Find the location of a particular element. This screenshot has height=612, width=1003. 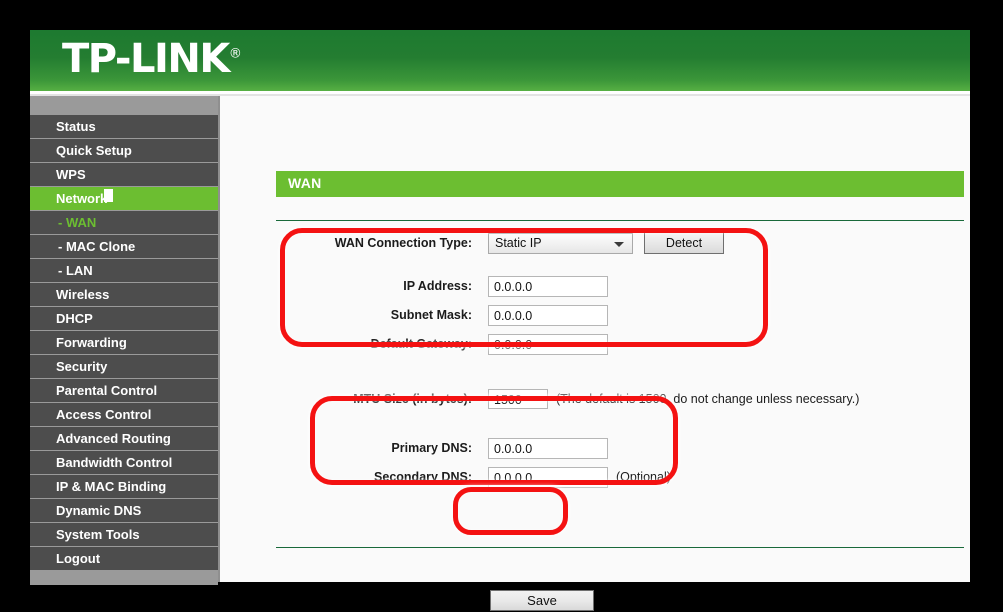

sidebar-item-label: Quick Setup is located at coordinates (94, 150).